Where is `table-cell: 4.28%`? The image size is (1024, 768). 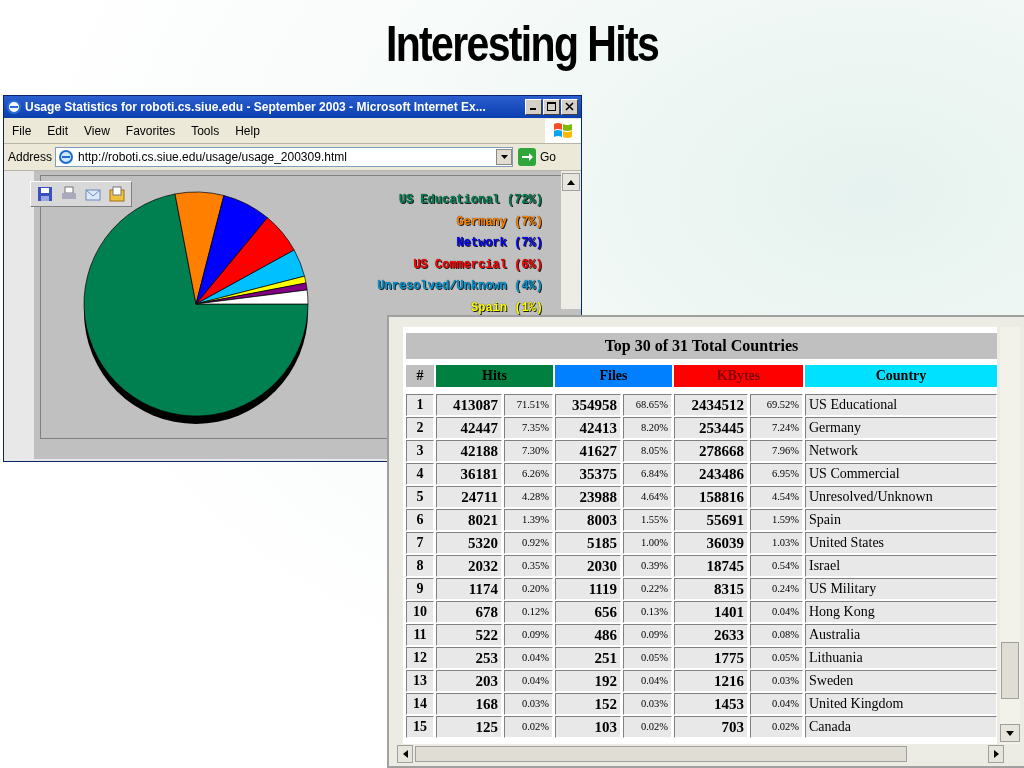
table-cell: 4.28% is located at coordinates (528, 497).